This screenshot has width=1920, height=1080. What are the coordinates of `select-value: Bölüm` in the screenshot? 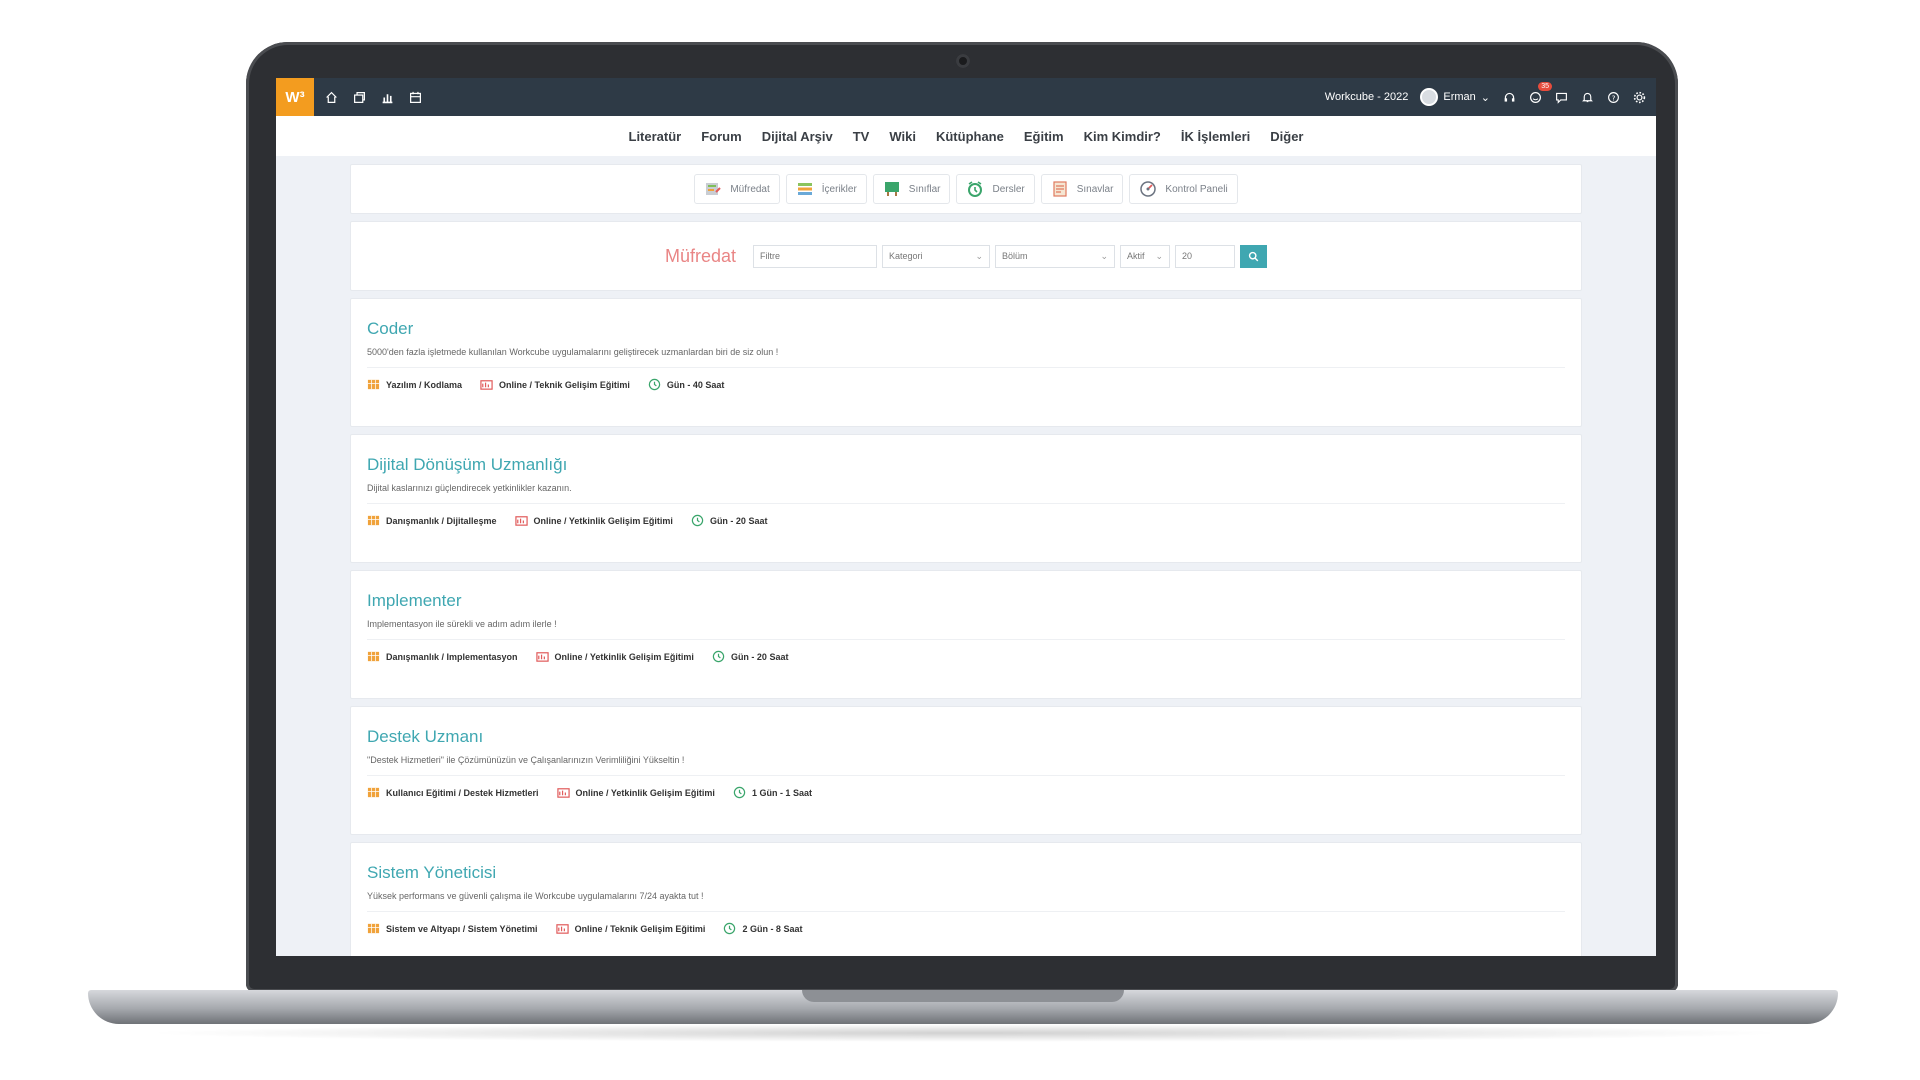 It's located at (1015, 256).